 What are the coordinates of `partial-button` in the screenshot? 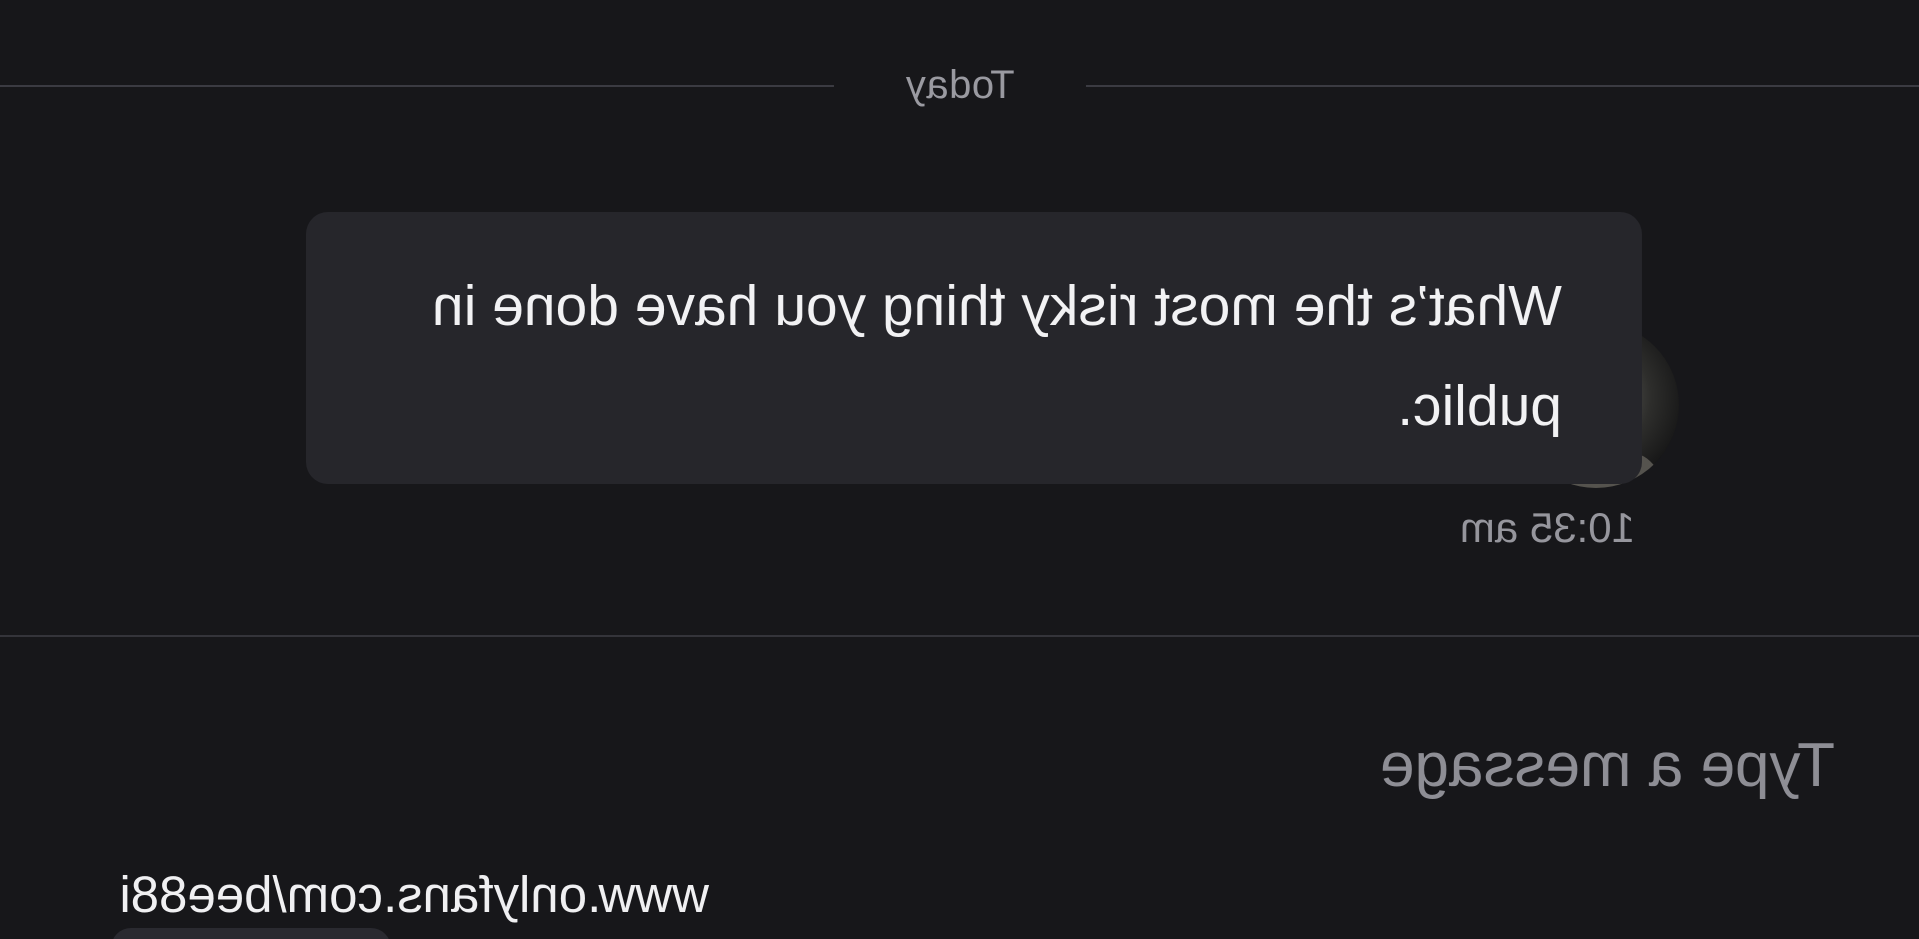 It's located at (251, 933).